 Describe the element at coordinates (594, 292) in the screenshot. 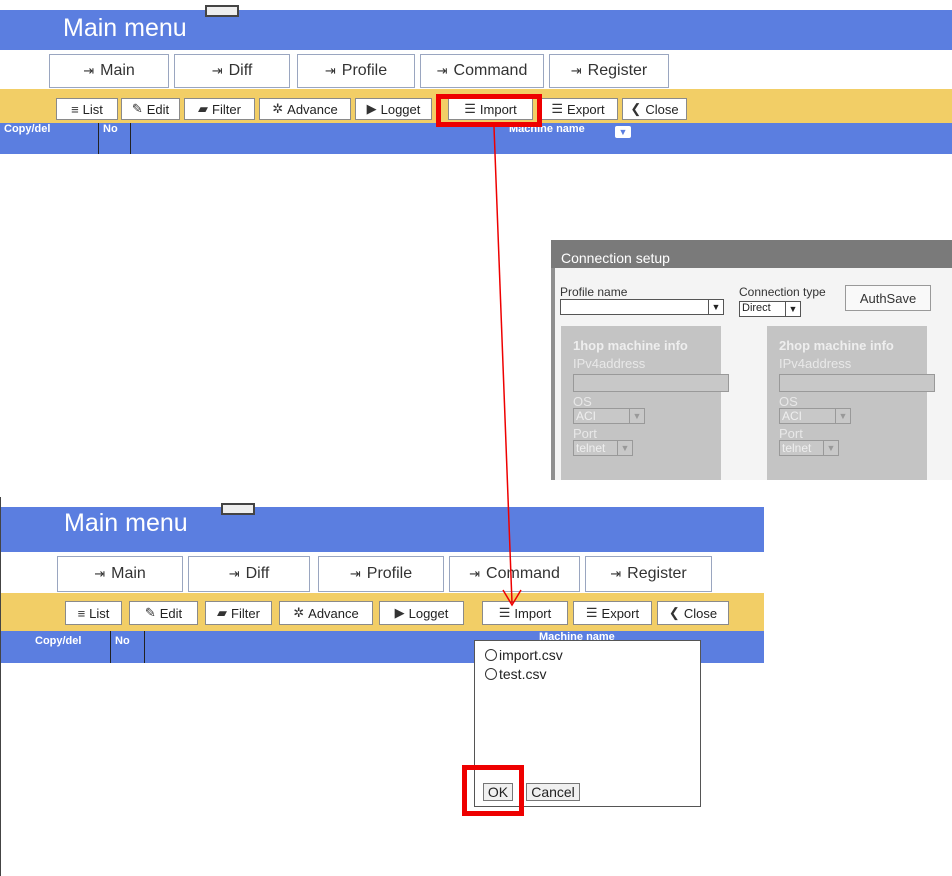

I see `profile-name-label: Profile name` at that location.